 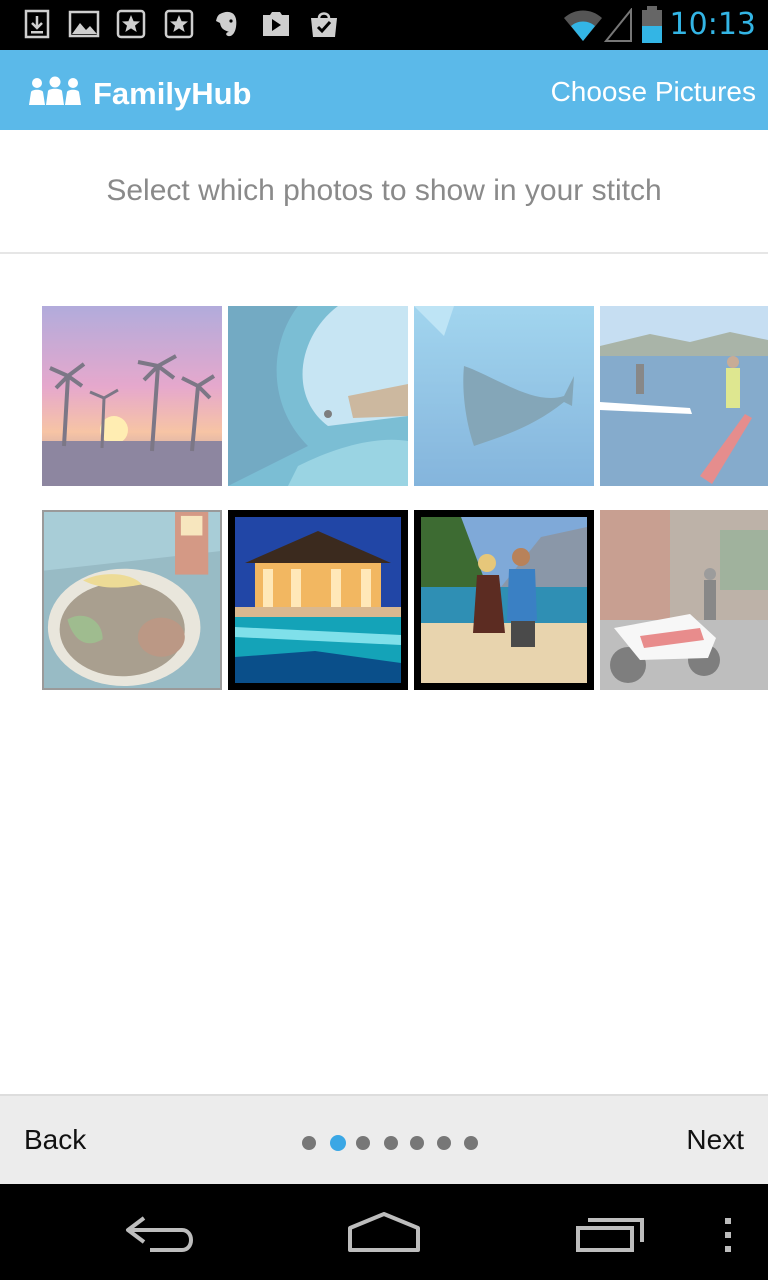 I want to click on play-store-icon, so click(x=276, y=24).